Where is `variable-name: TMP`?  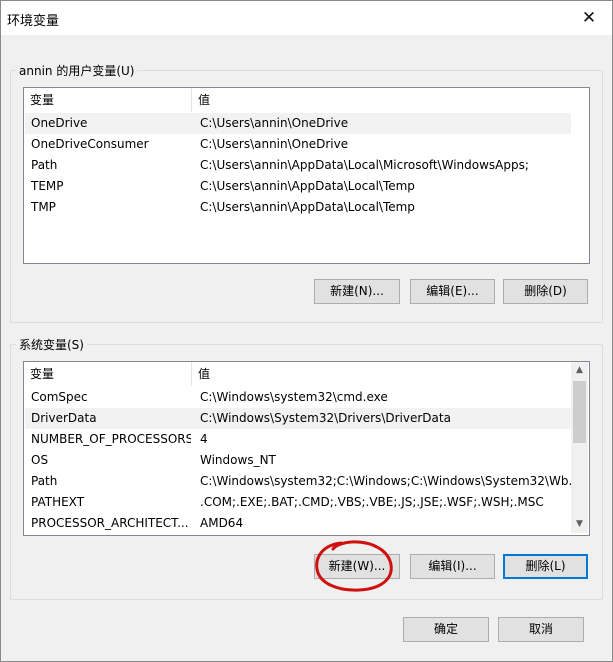
variable-name: TMP is located at coordinates (43, 207).